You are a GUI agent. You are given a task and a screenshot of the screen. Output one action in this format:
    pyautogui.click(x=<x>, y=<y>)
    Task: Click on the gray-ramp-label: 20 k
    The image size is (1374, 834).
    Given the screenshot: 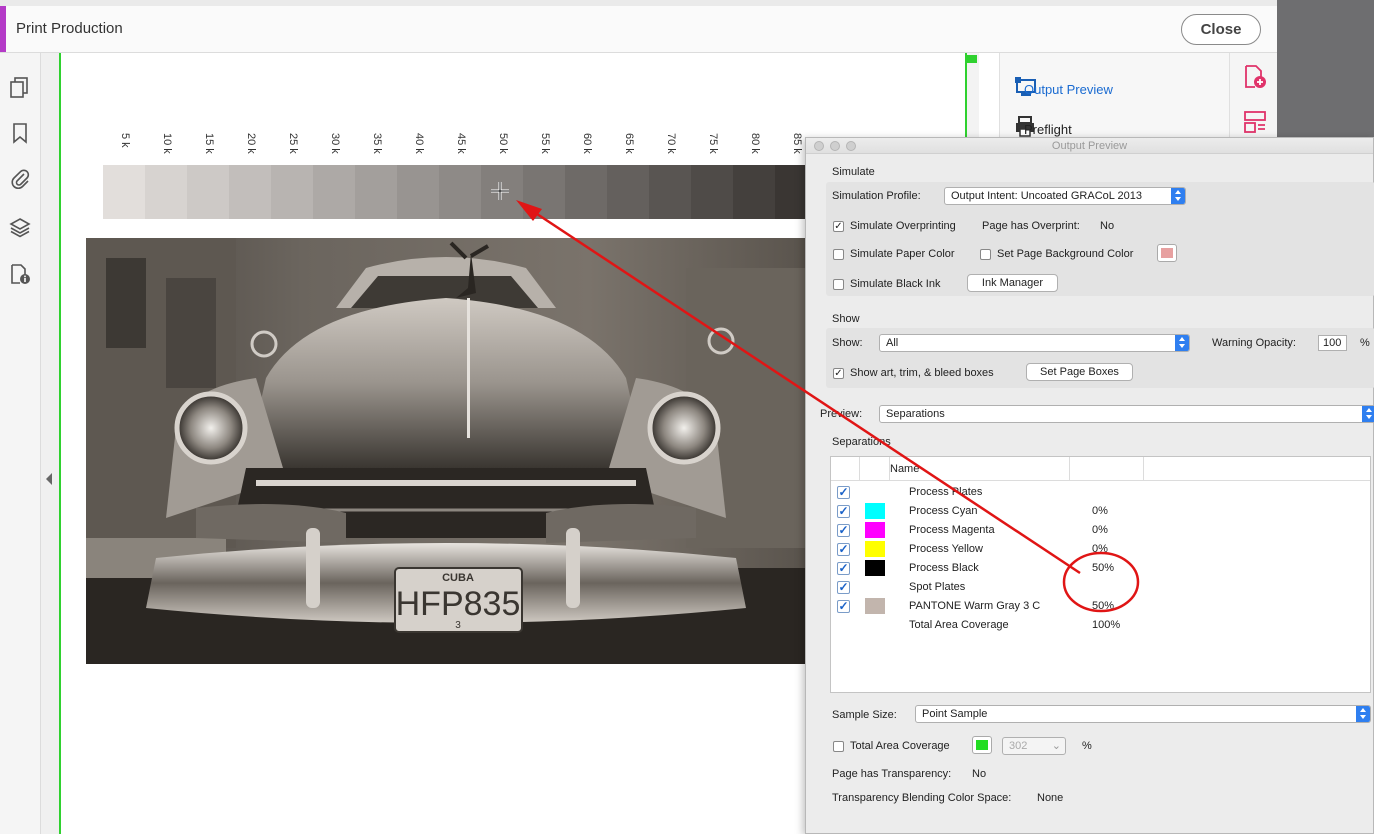 What is the action you would take?
    pyautogui.click(x=250, y=148)
    